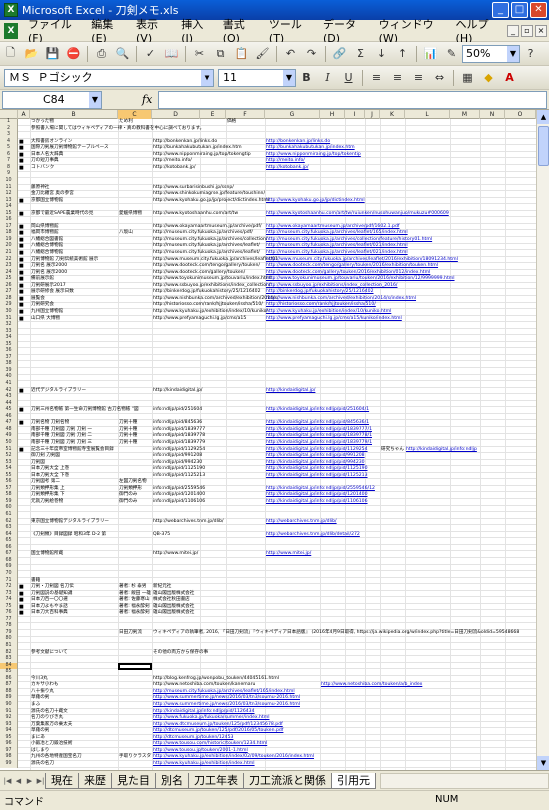  What do you see at coordinates (240, 30) in the screenshot?
I see `menu-format: 書式(O)` at bounding box center [240, 30].